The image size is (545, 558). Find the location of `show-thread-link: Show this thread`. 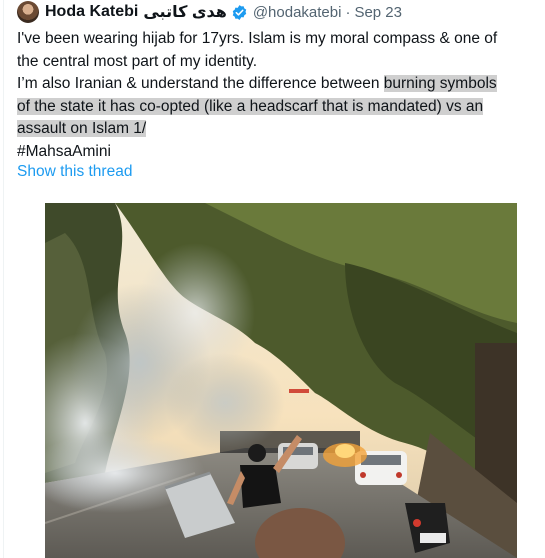

show-thread-link: Show this thread is located at coordinates (74, 172).